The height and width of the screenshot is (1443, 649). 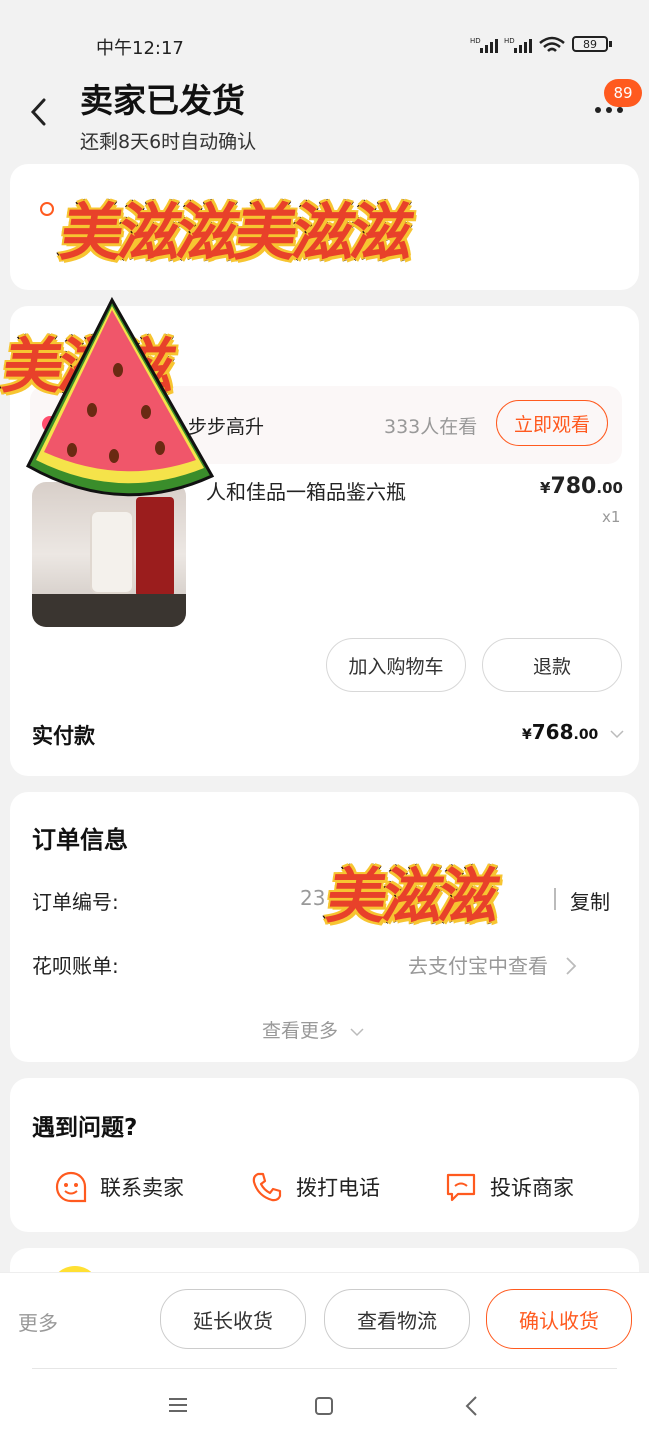 I want to click on call-button: 拨打电话, so click(x=315, y=1187).